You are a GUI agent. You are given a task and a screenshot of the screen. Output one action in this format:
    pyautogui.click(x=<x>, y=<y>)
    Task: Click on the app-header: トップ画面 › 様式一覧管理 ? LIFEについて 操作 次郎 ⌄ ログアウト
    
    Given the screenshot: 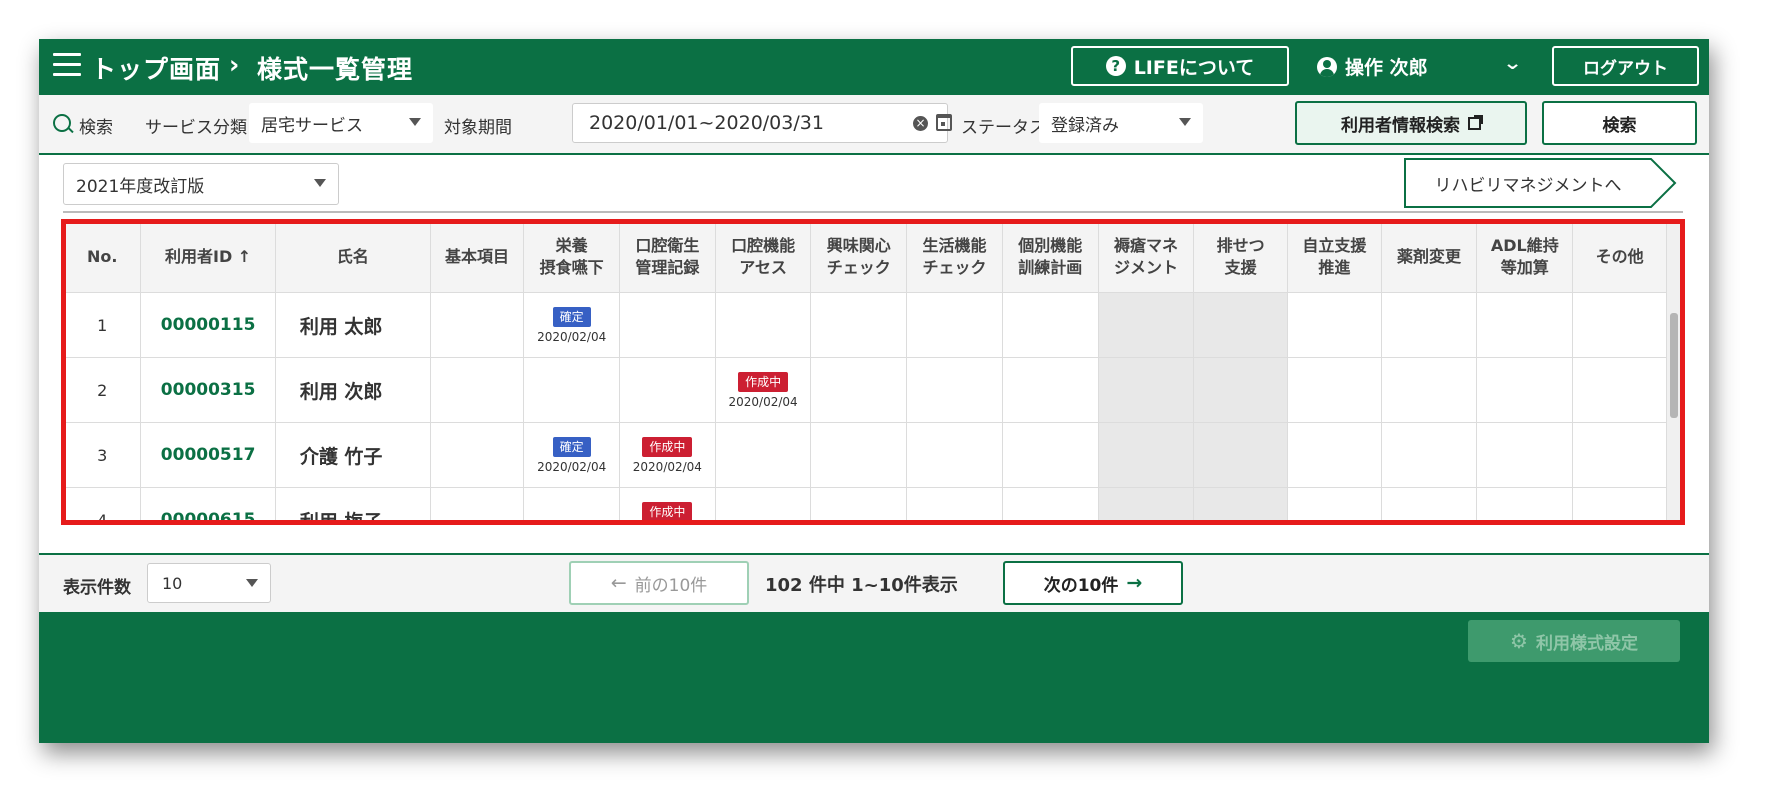 What is the action you would take?
    pyautogui.click(x=874, y=67)
    